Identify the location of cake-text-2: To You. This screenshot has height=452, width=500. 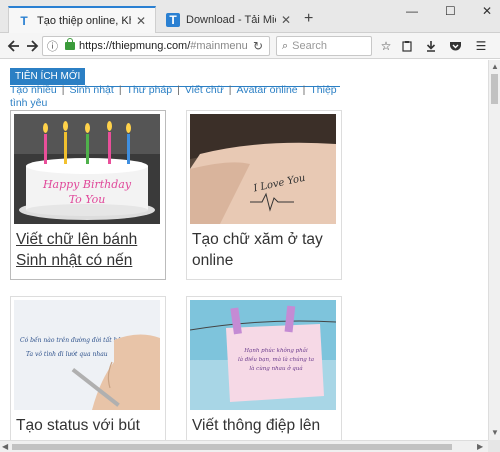
(87, 199).